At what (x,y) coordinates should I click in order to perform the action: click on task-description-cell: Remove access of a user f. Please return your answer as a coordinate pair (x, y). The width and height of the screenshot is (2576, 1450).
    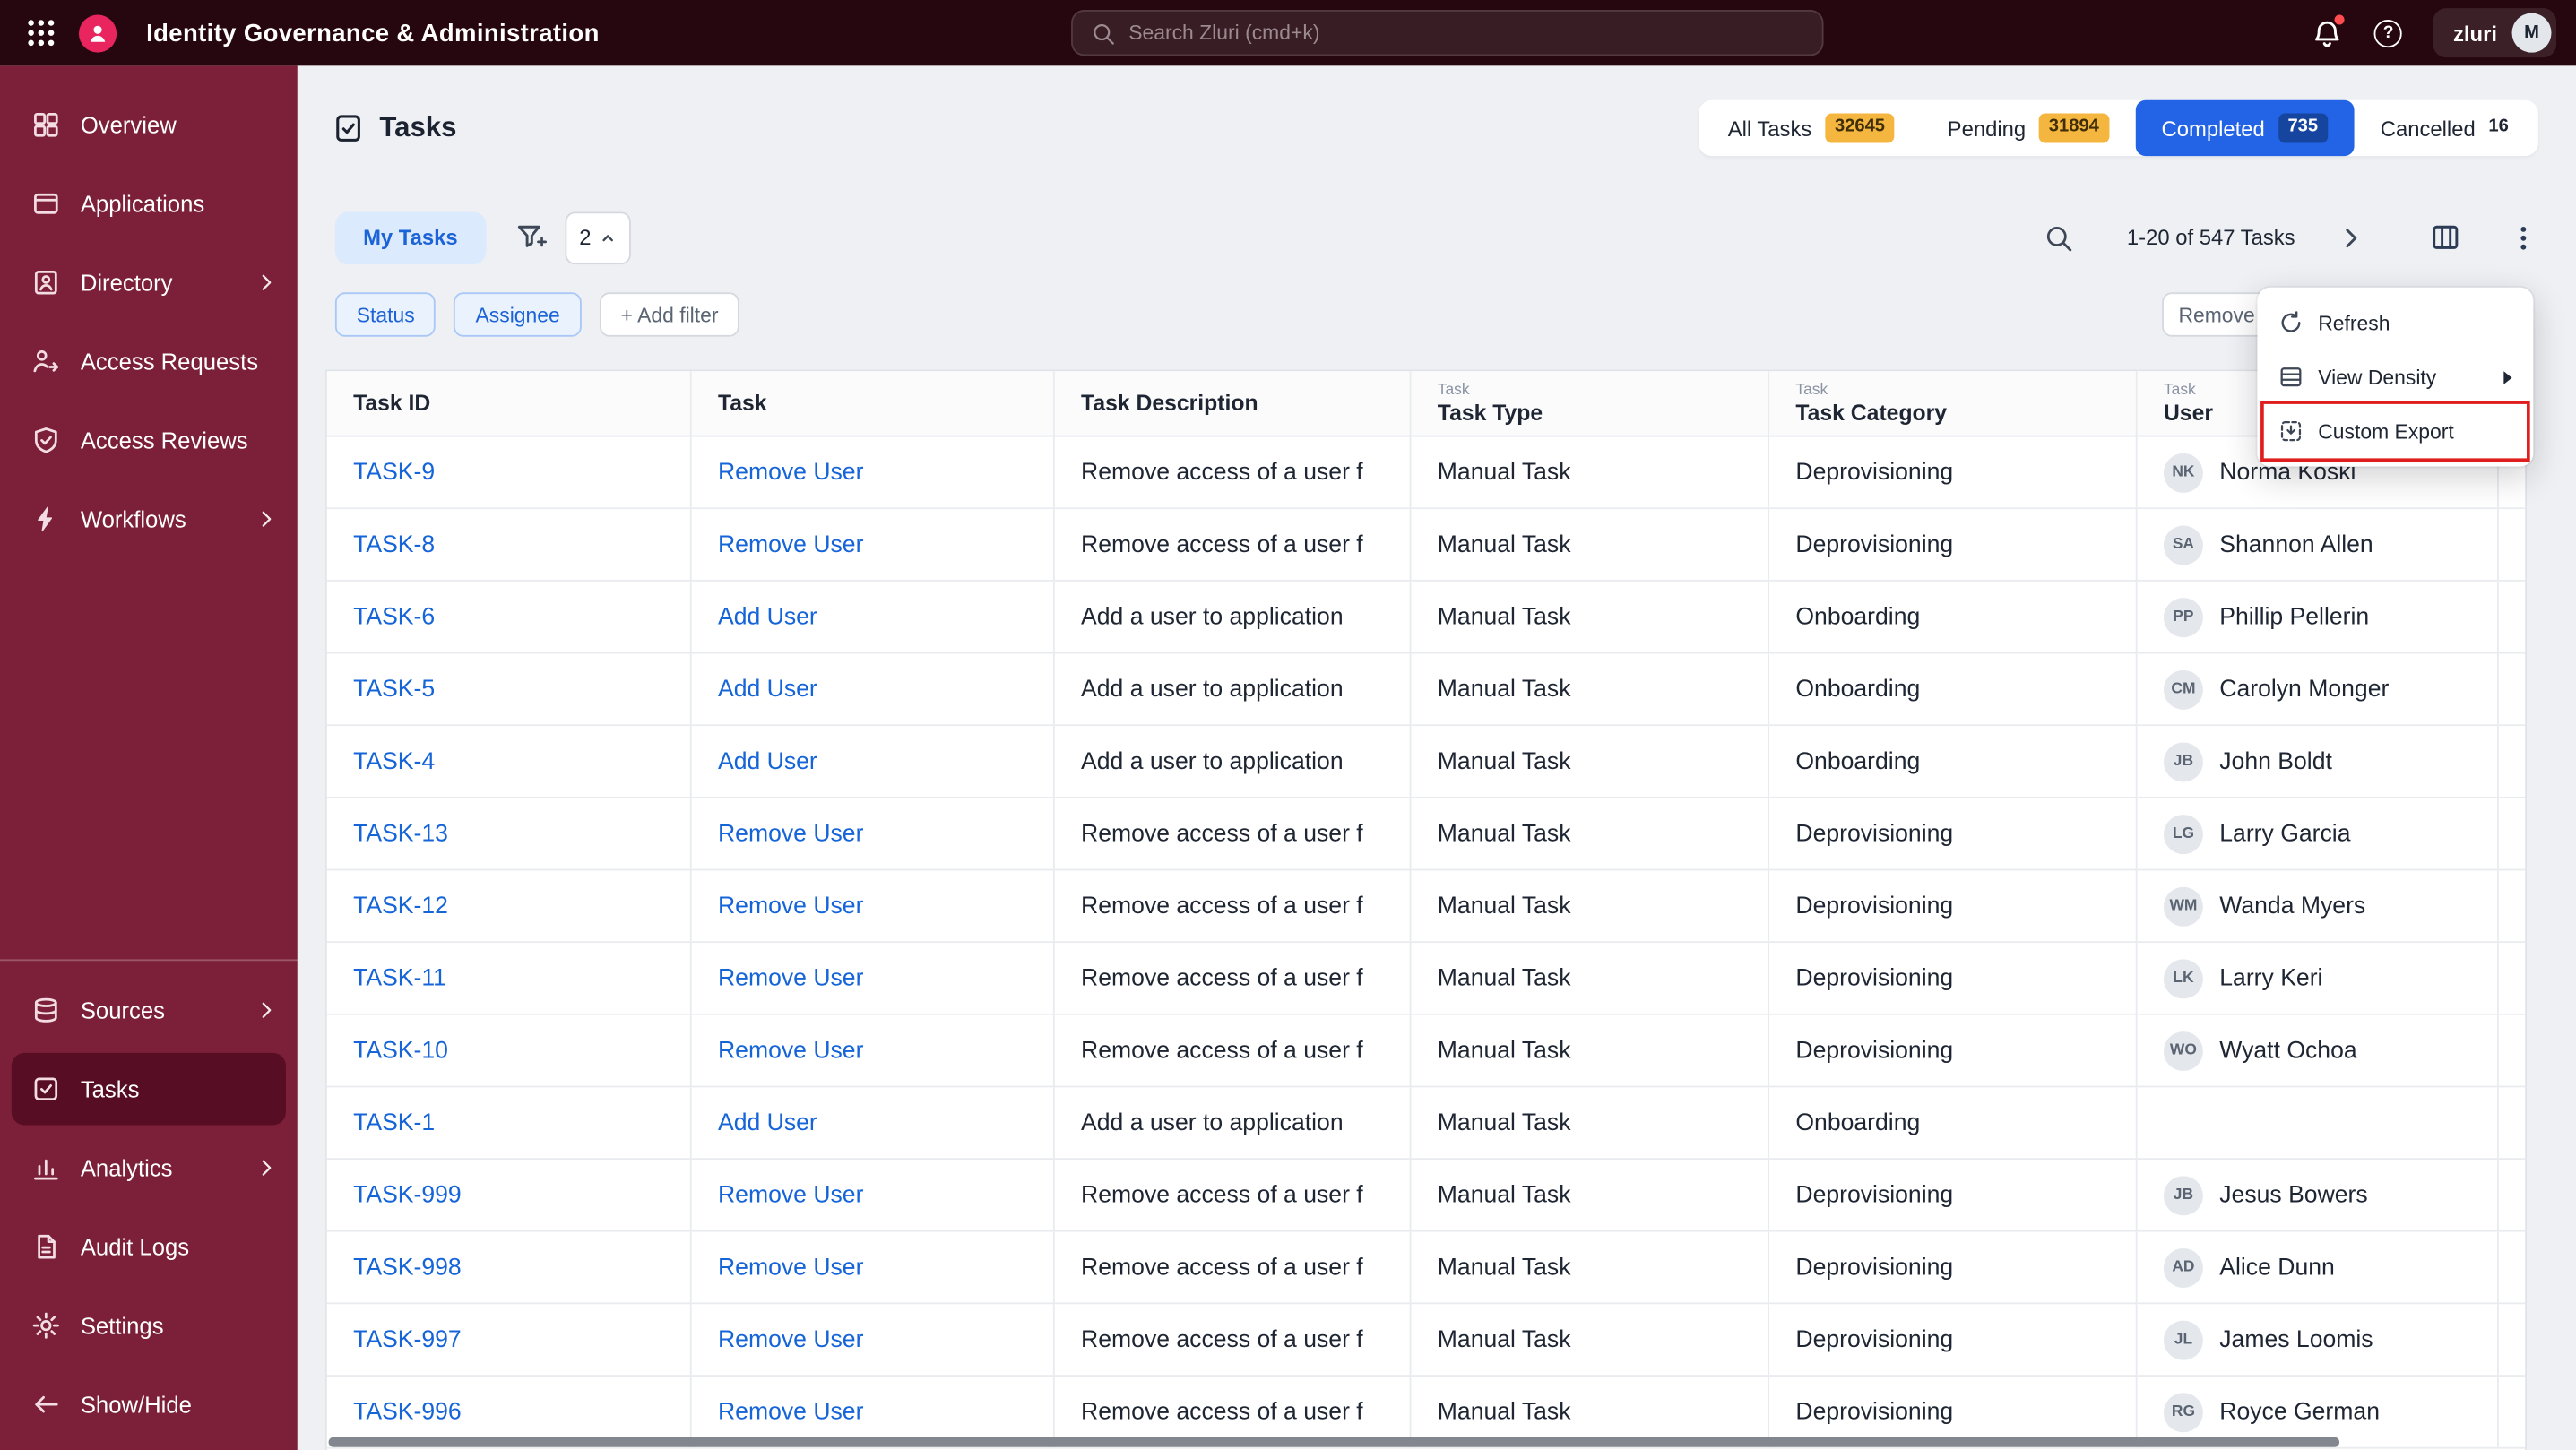
    Looking at the image, I should click on (1233, 472).